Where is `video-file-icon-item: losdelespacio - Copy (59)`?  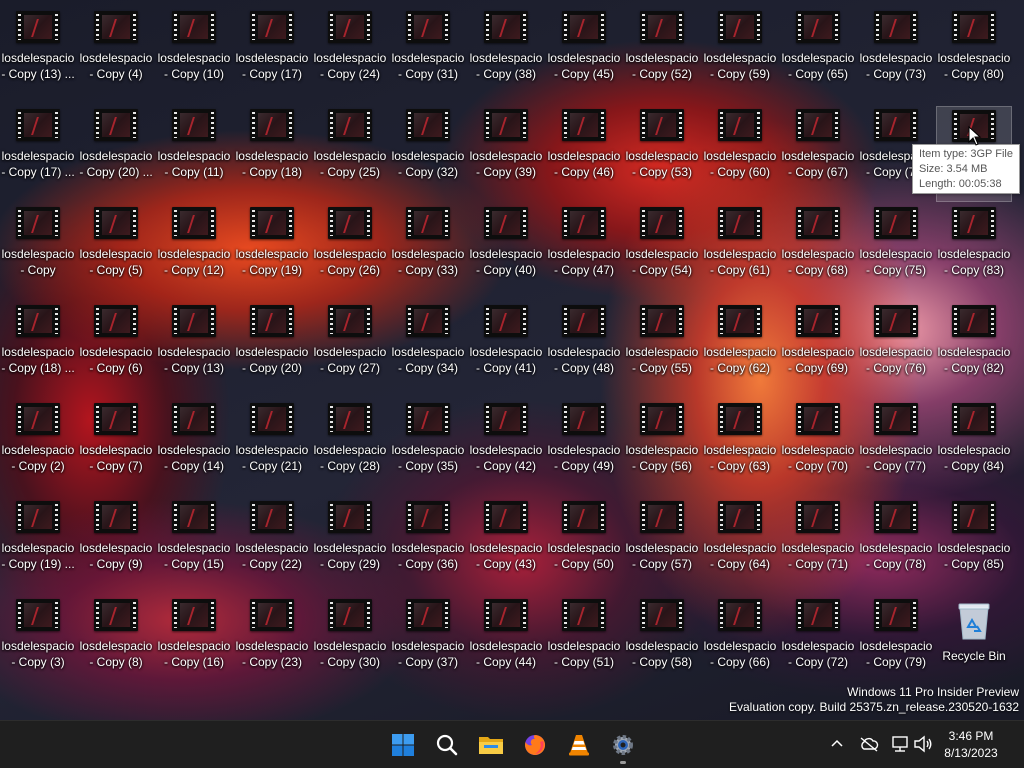 video-file-icon-item: losdelespacio - Copy (59) is located at coordinates (740, 56).